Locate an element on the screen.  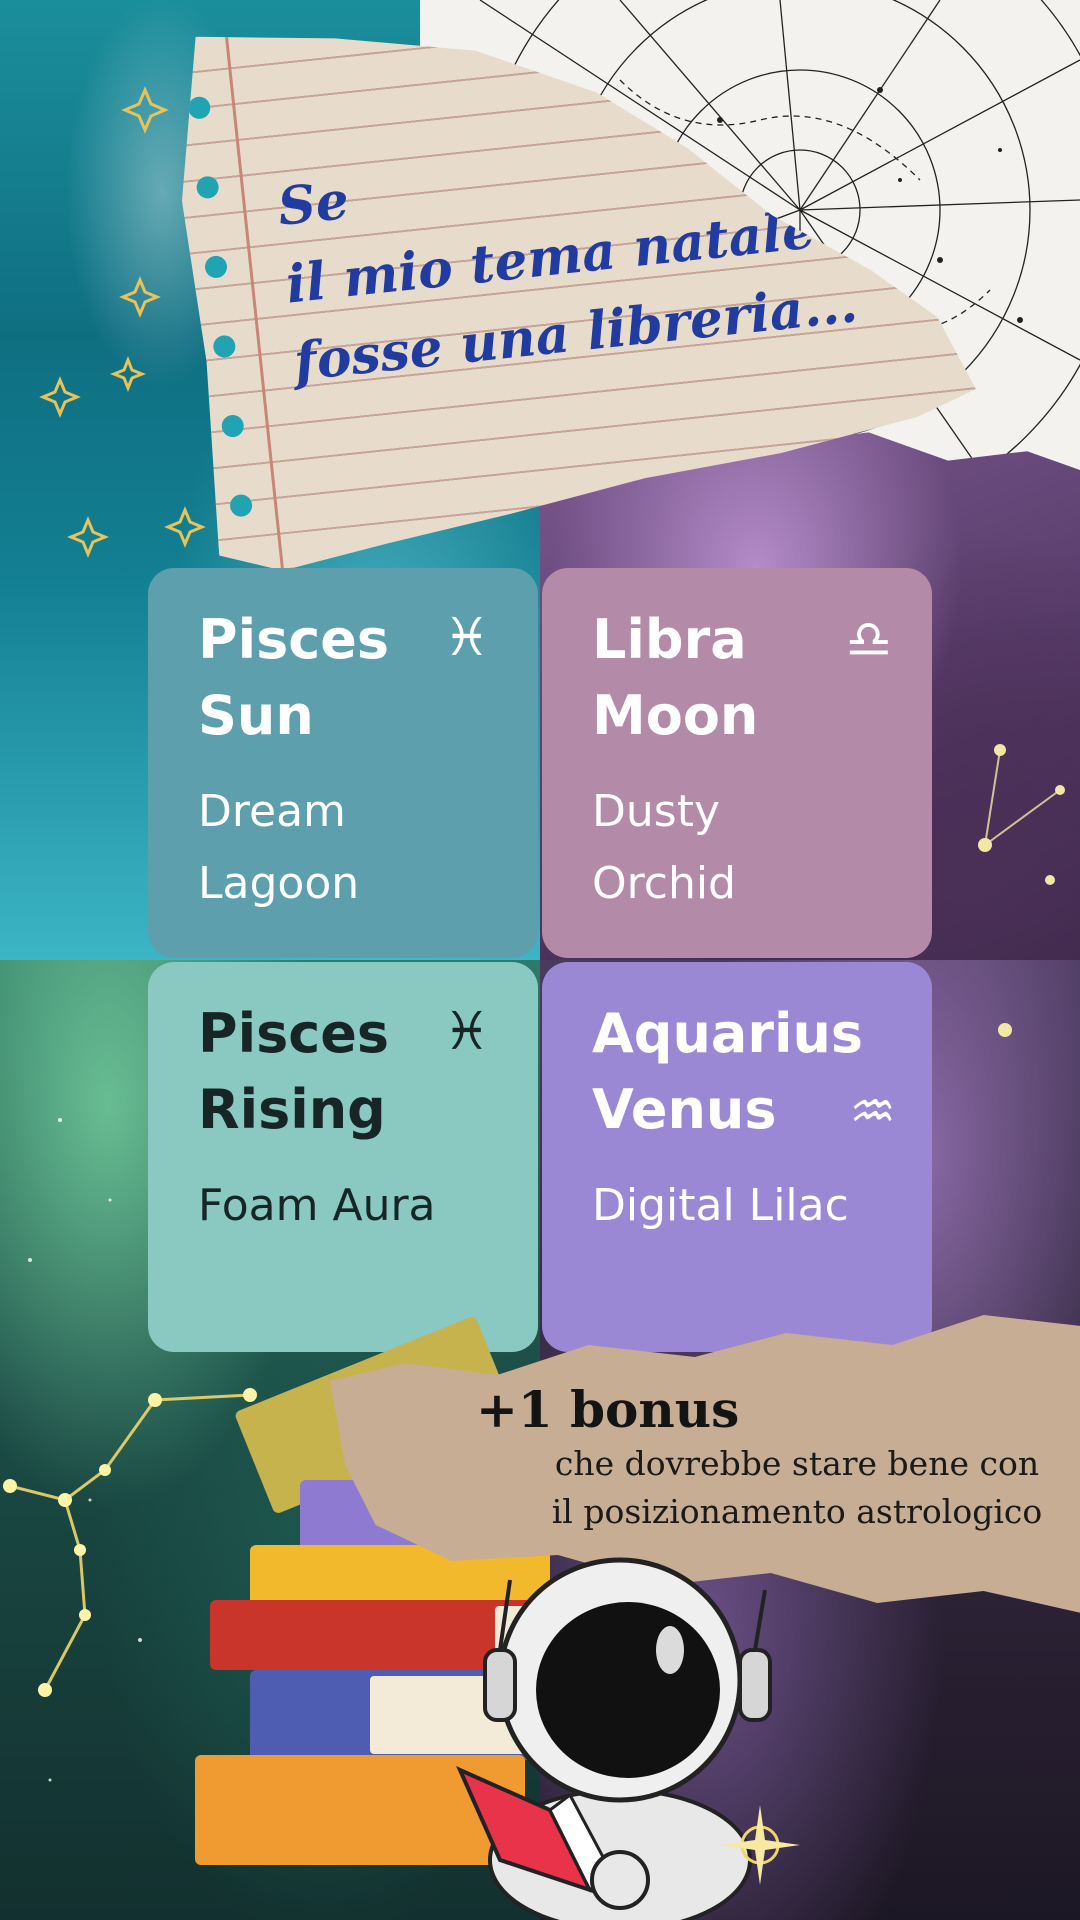
tile-title-line: Venus is located at coordinates (684, 1109).